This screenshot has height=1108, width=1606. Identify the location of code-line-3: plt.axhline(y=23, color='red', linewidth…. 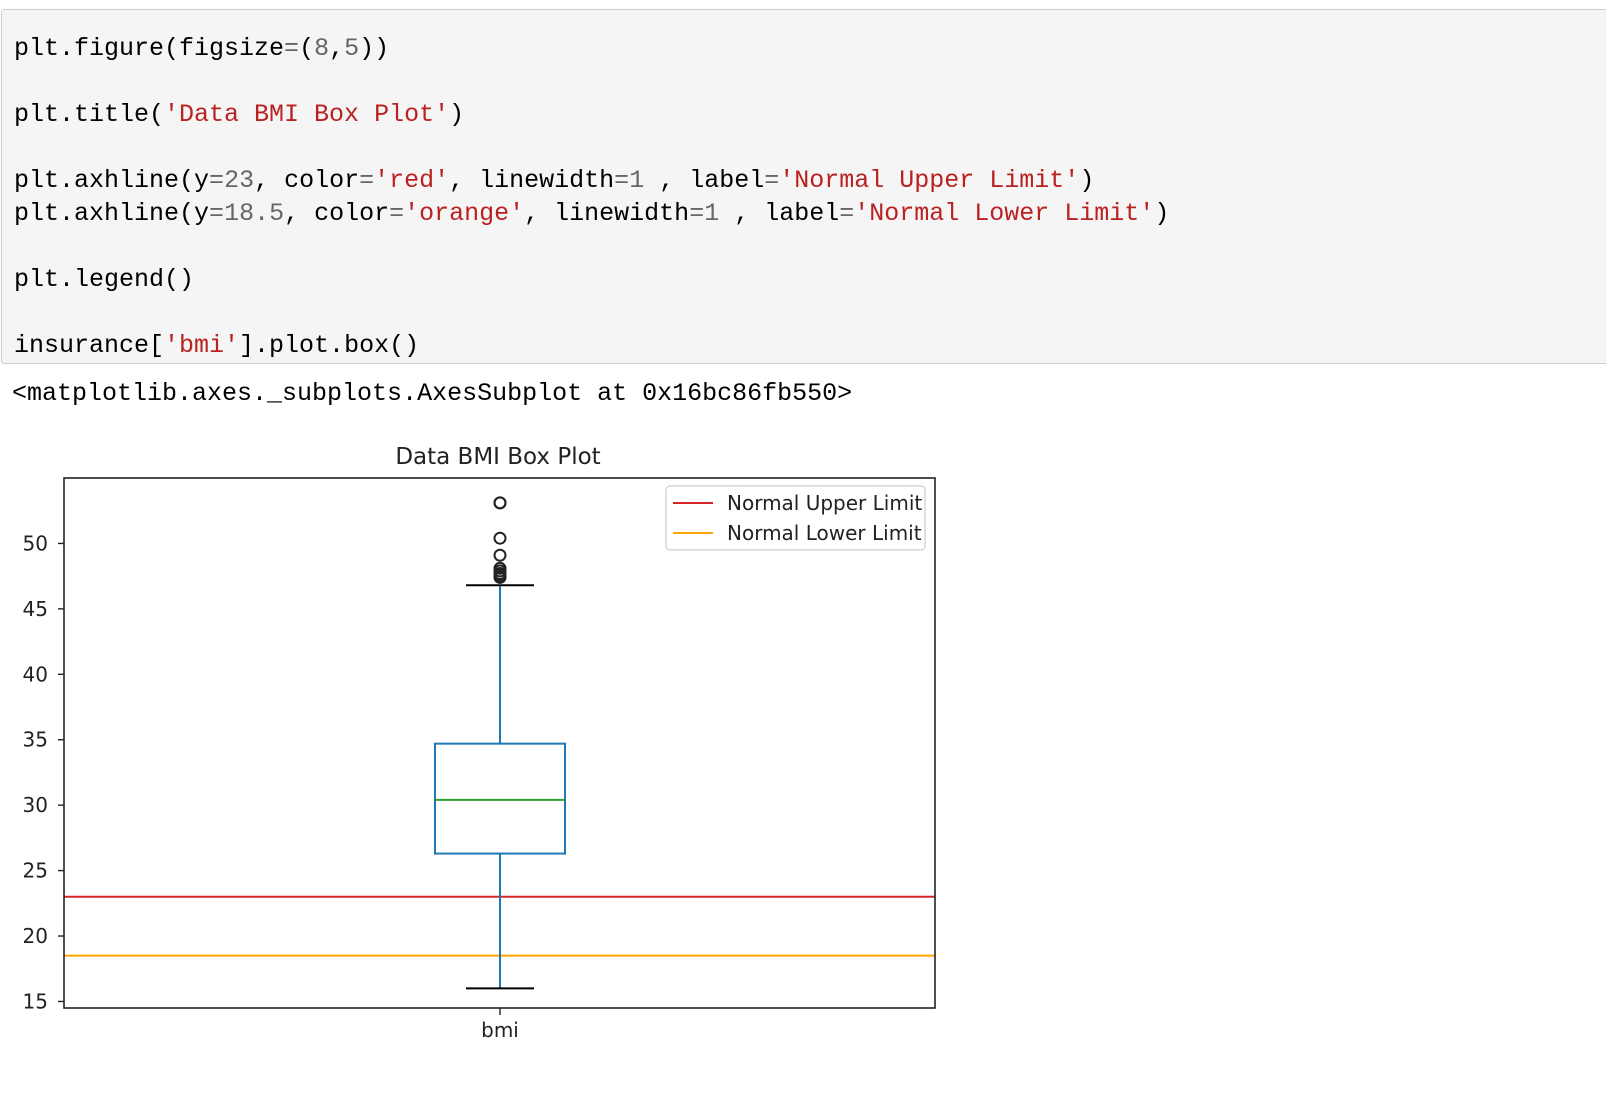
(554, 180).